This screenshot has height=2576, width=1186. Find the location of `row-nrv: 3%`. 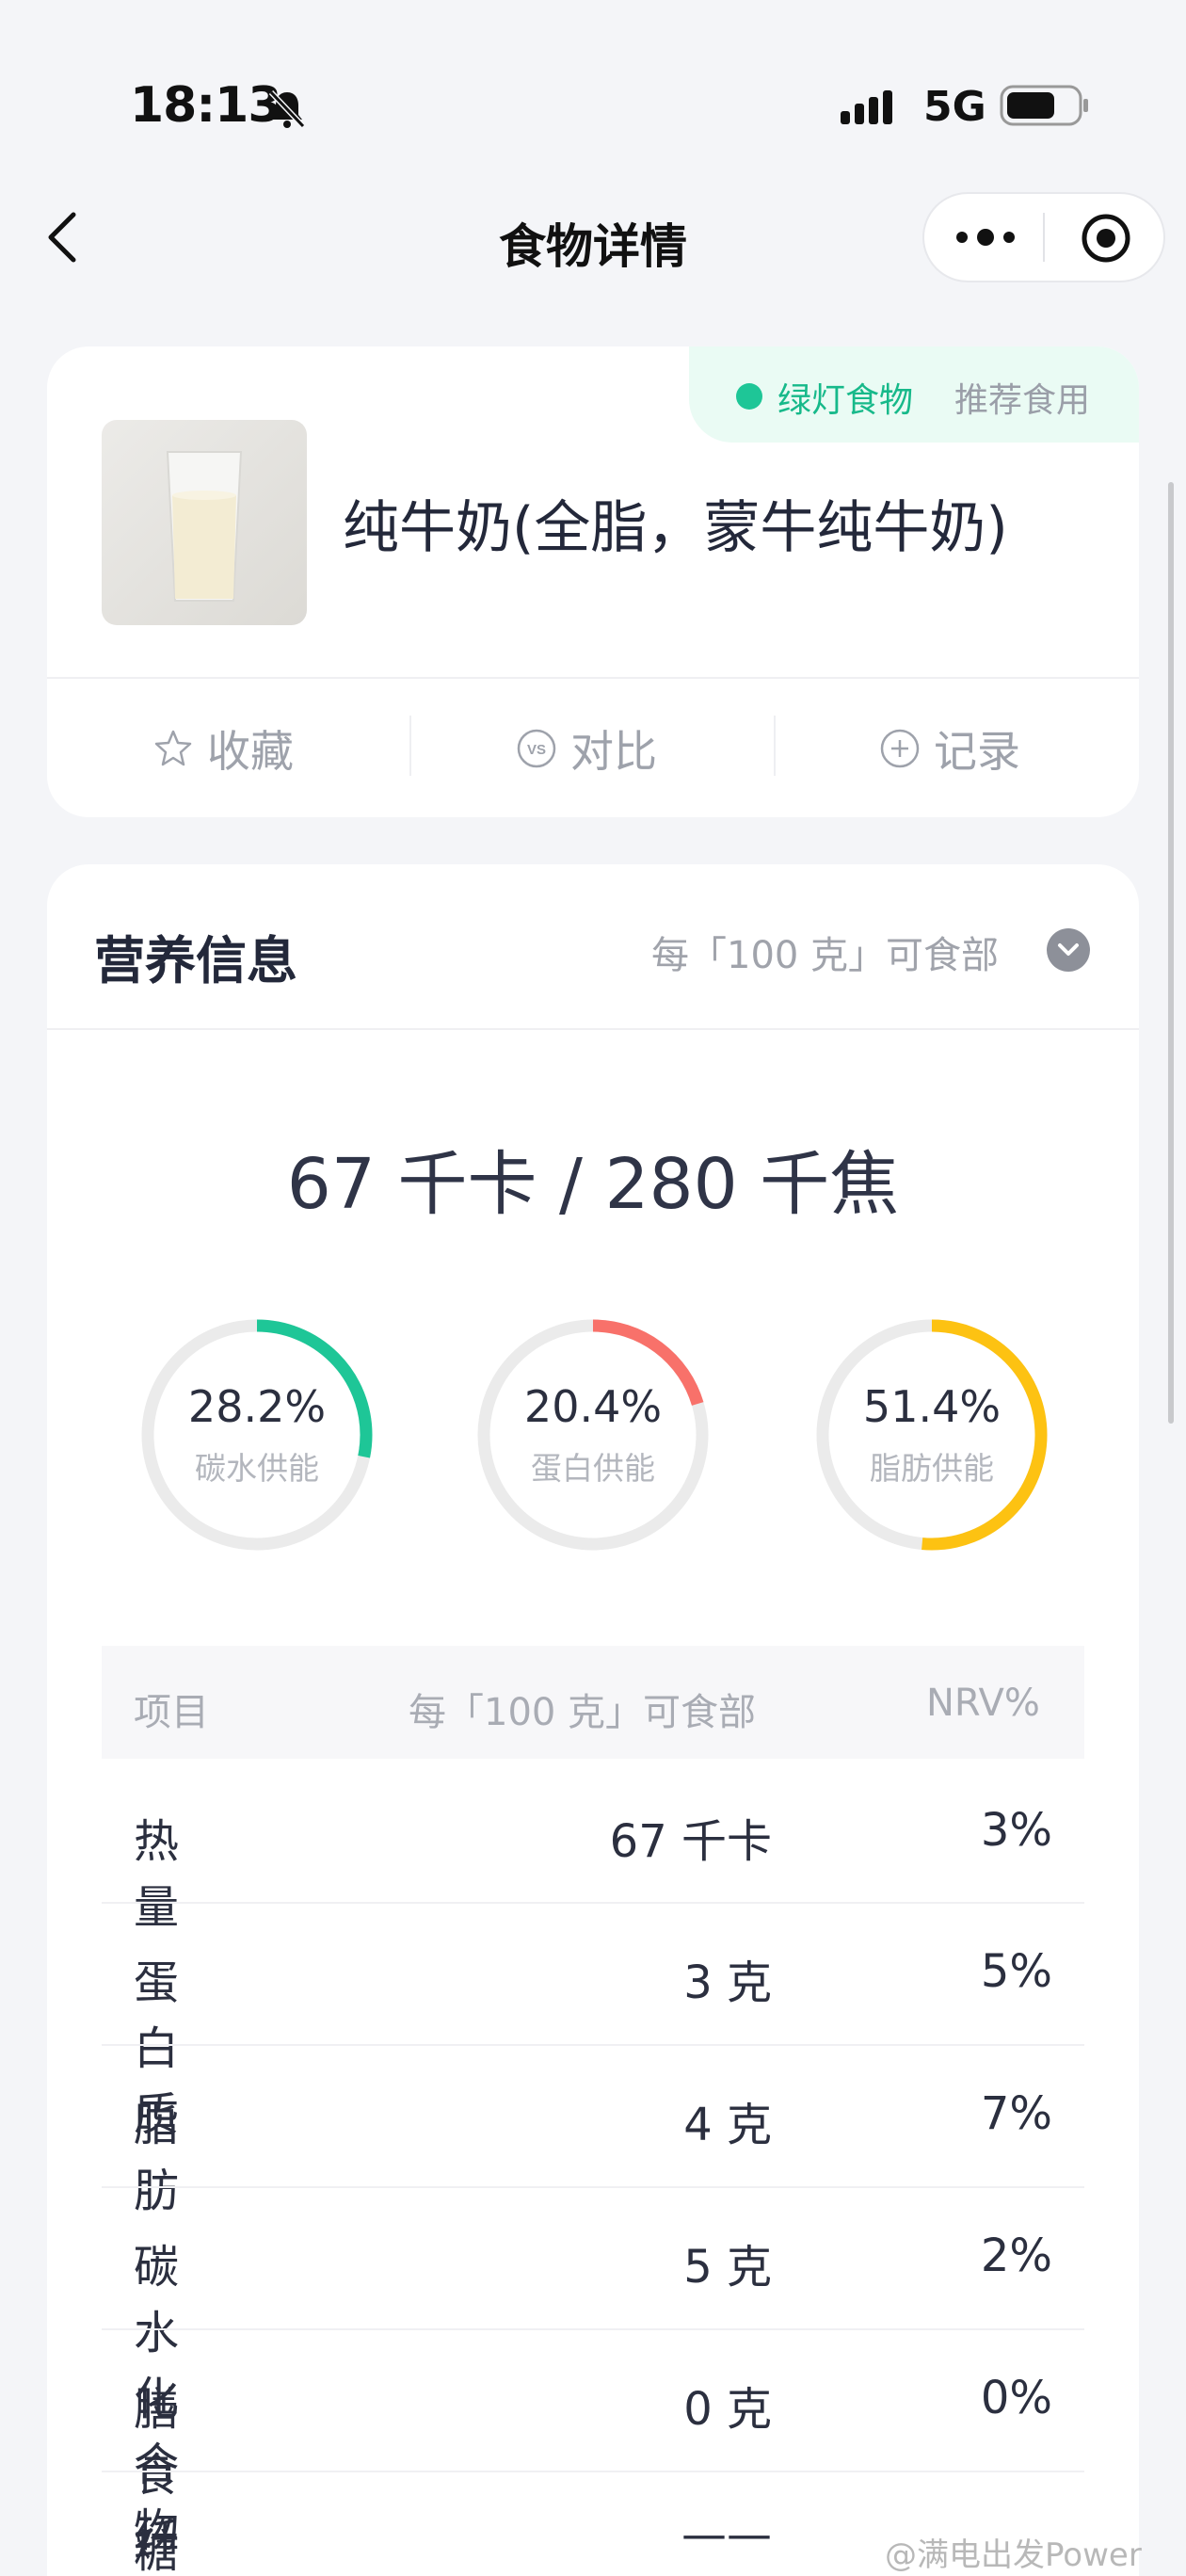

row-nrv: 3% is located at coordinates (1016, 1830).